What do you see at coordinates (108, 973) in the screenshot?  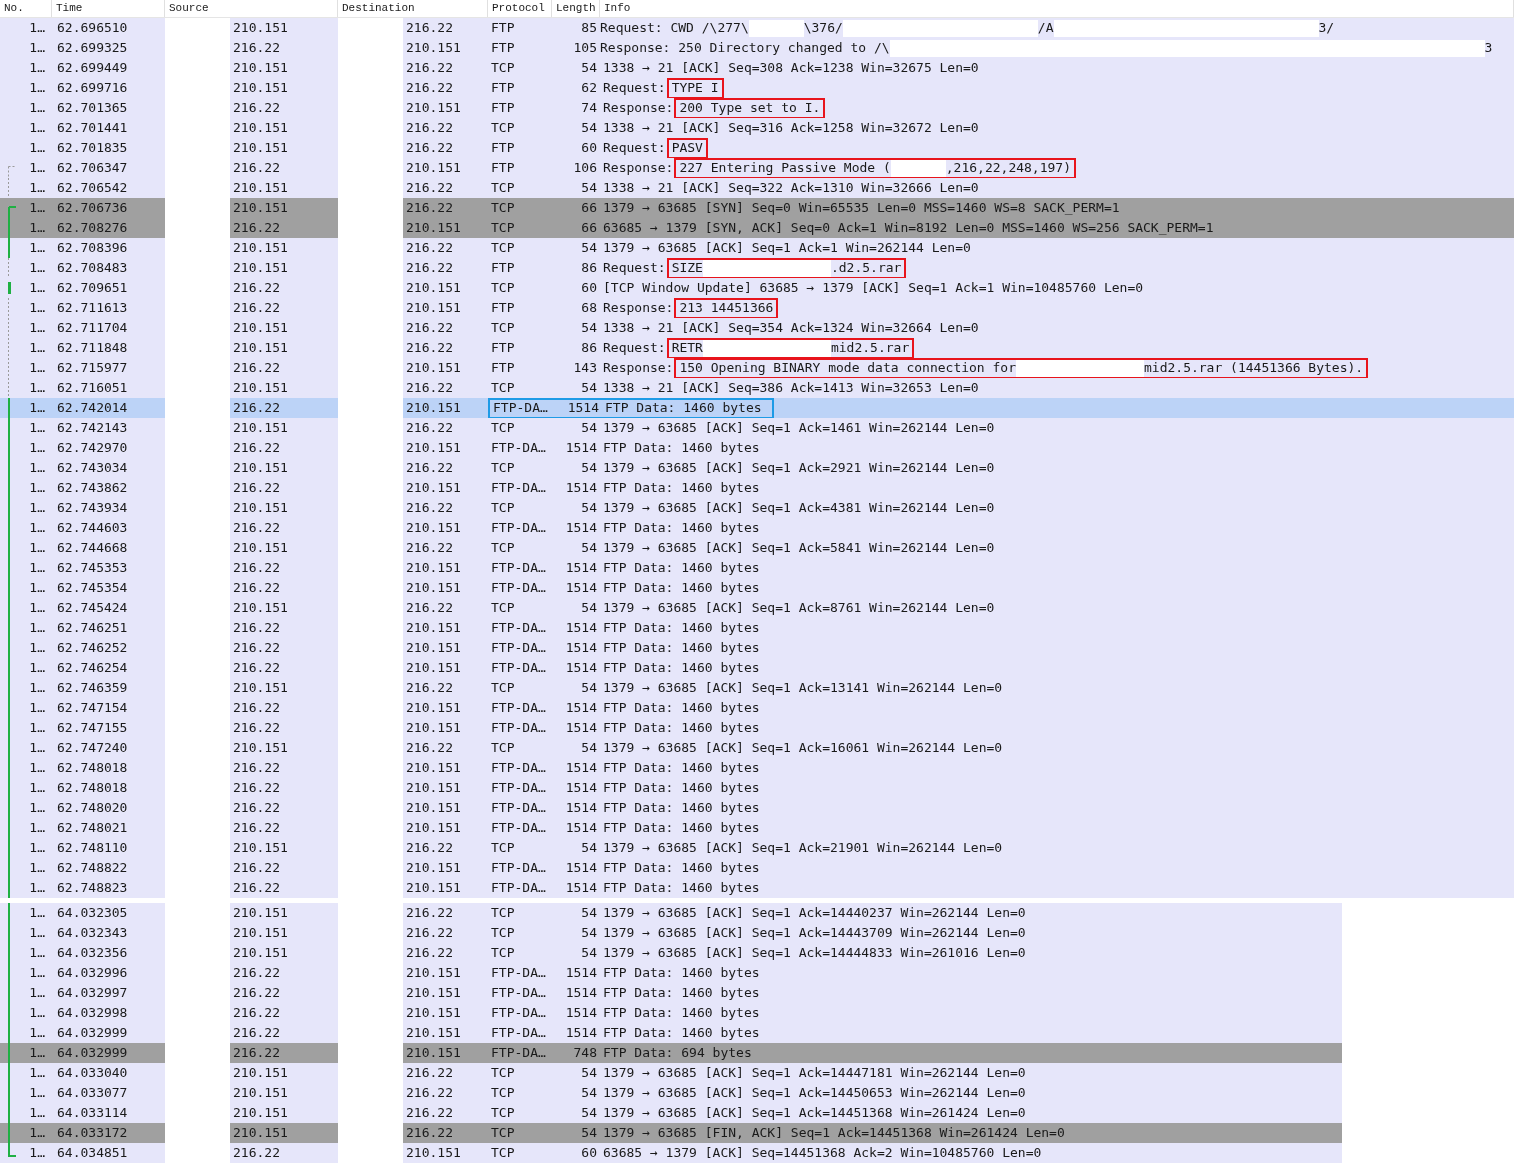 I see `row-band: 64.032996` at bounding box center [108, 973].